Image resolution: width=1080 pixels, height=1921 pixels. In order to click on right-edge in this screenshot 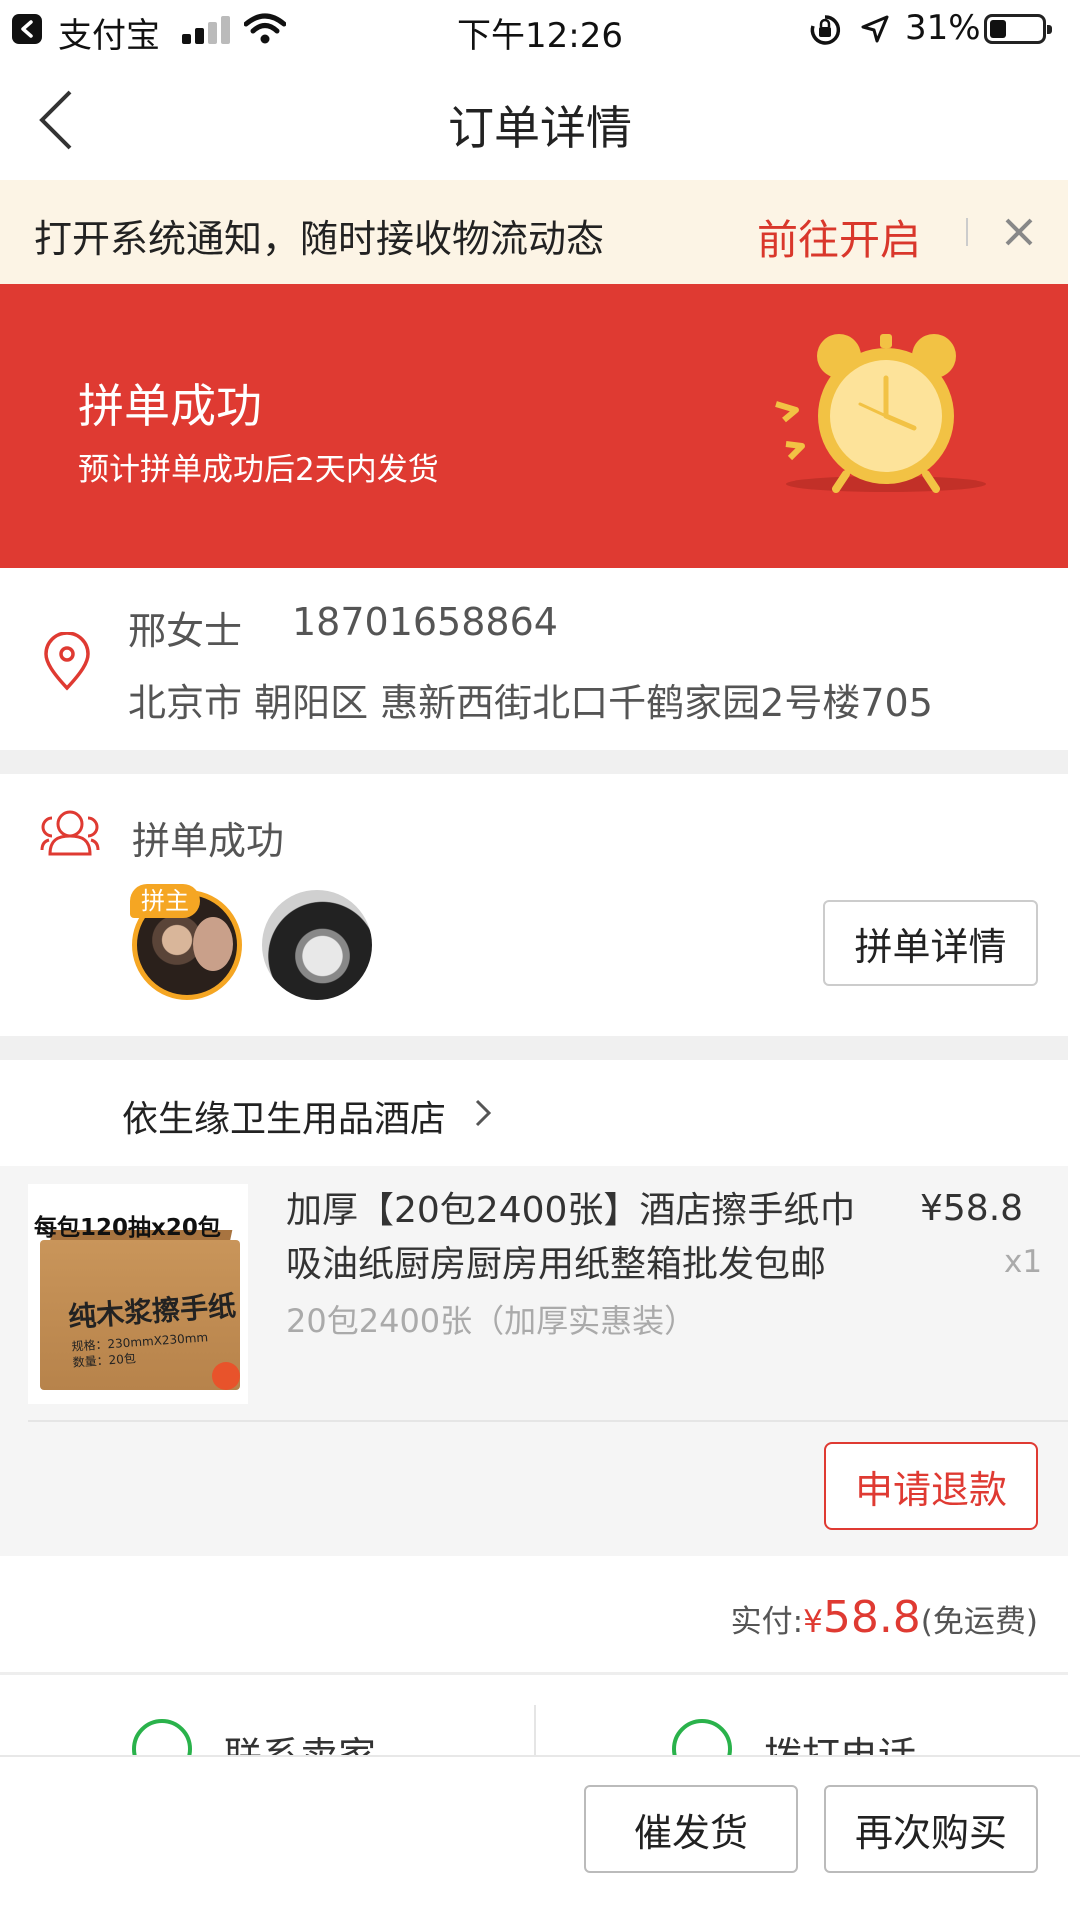, I will do `click(1074, 967)`.